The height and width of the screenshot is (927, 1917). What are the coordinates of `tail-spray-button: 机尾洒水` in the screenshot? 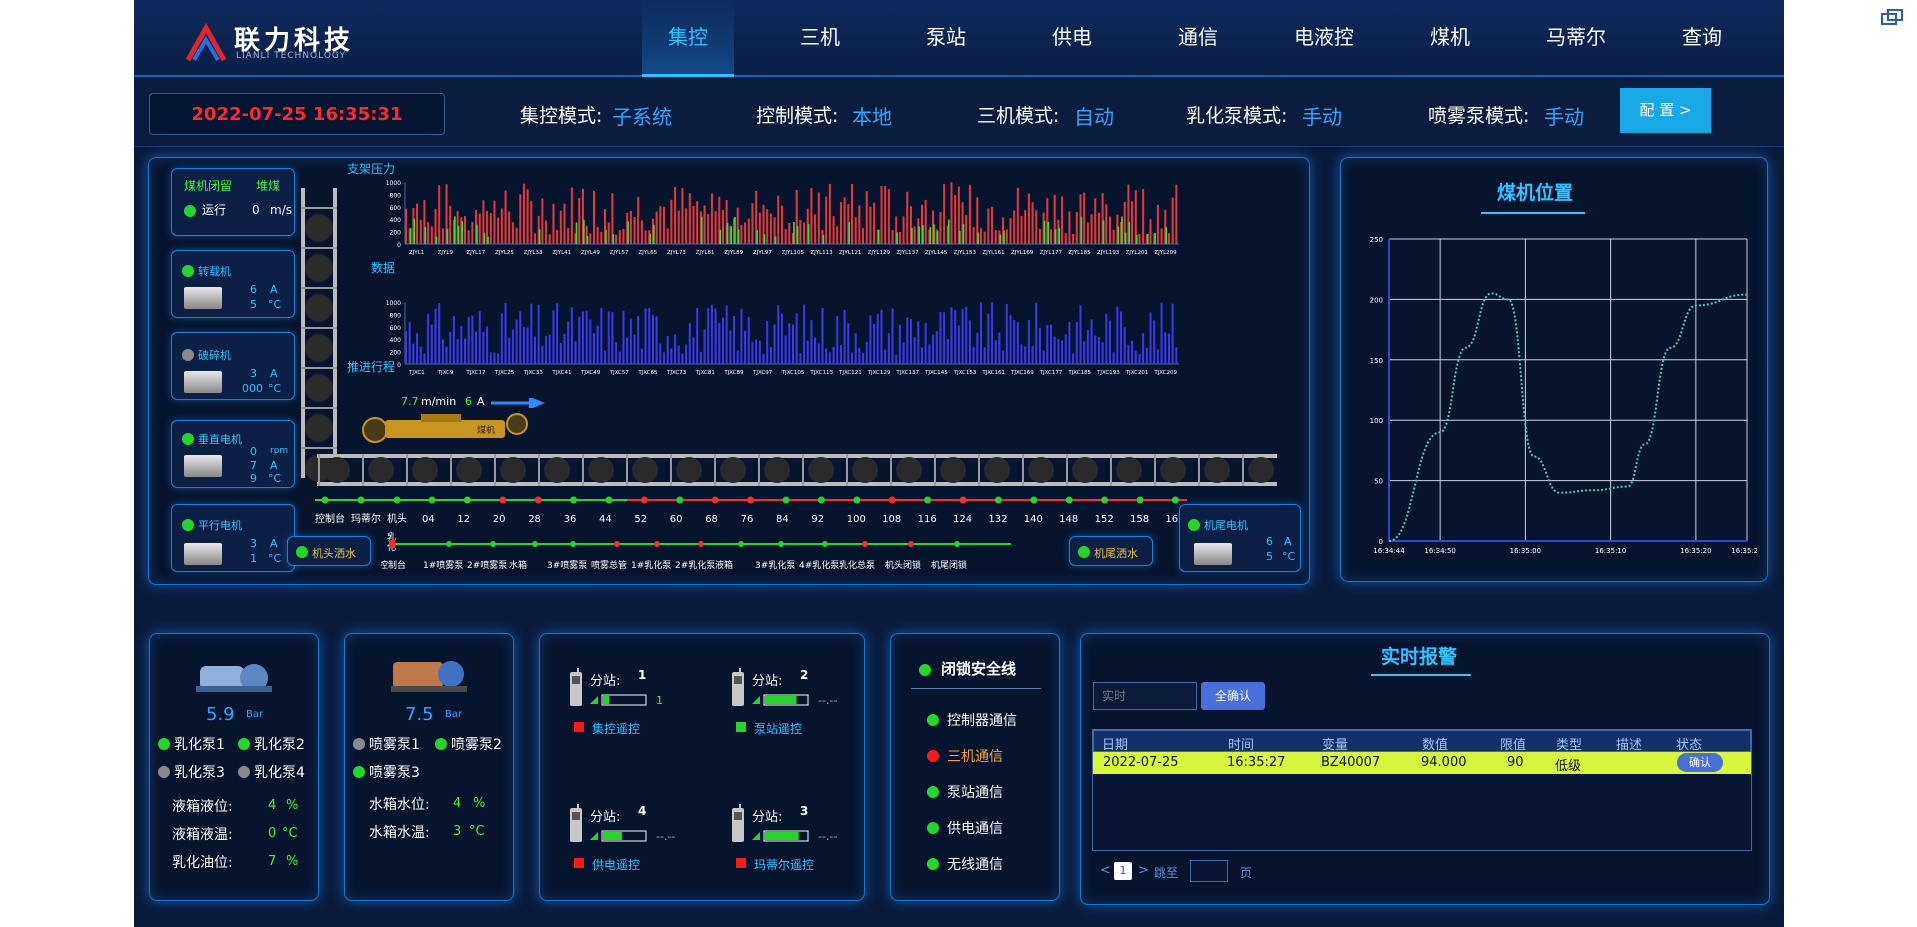 It's located at (1111, 551).